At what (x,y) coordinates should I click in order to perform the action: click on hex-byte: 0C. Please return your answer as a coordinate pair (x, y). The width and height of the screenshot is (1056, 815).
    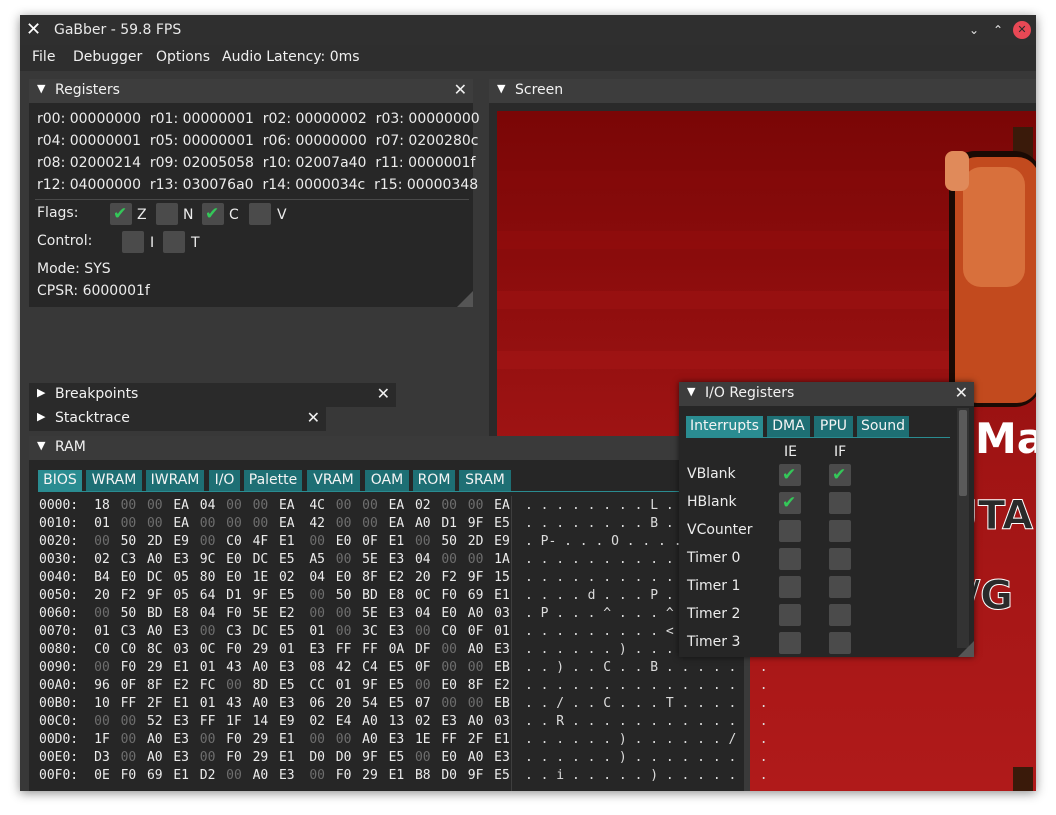
    Looking at the image, I should click on (423, 595).